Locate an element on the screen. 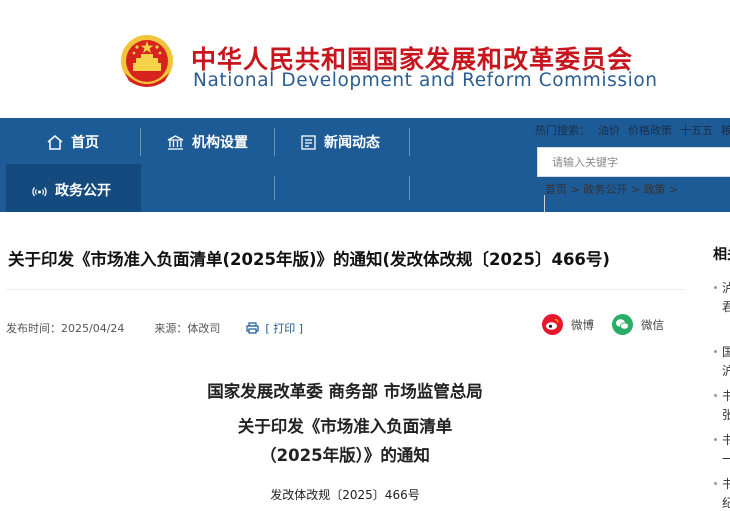  article-meta: 发布时间： 2025/04/24 来源： 体改司 [ 打印 ] is located at coordinates (159, 328).